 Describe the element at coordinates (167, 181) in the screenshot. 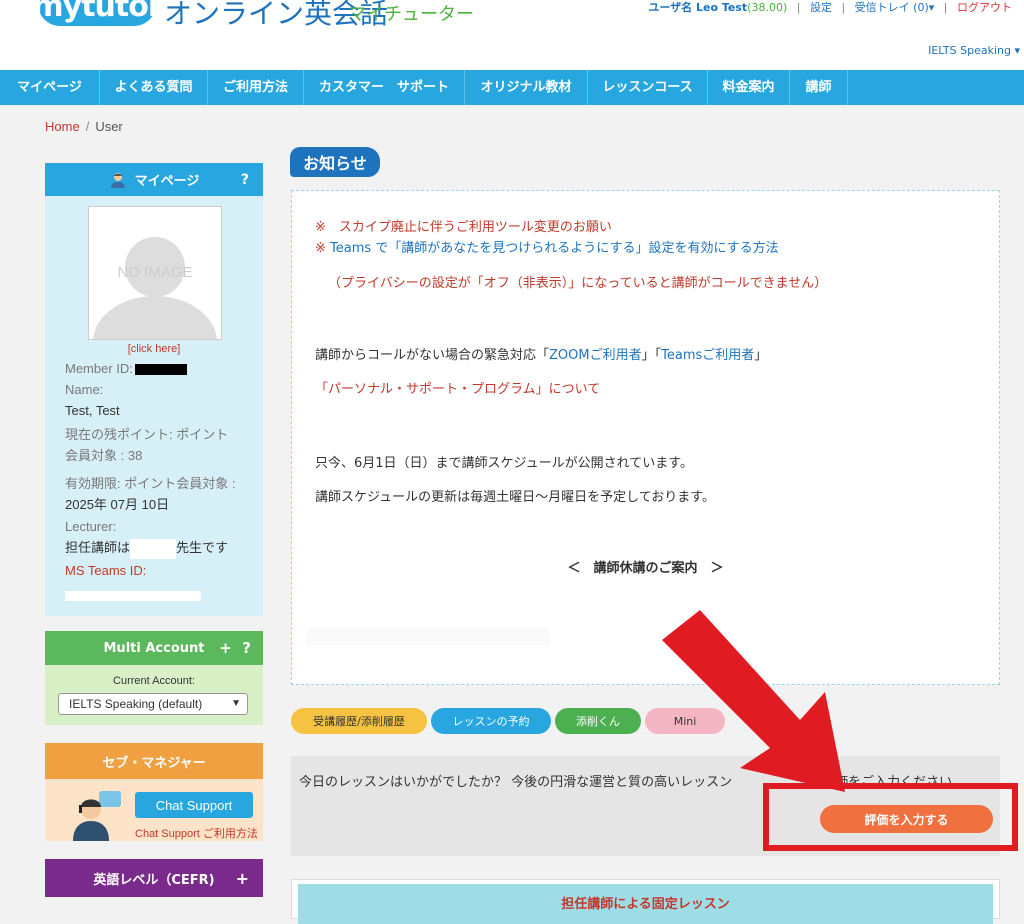

I see `profile-title: マイページ` at that location.